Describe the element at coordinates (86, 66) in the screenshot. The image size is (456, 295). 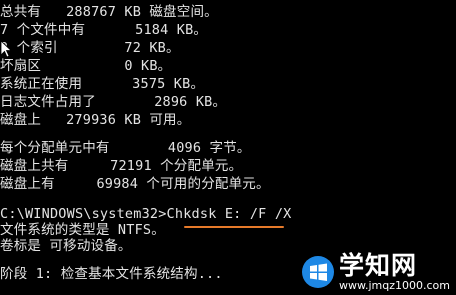
I see `console-line: 坏扇区 0 KB。` at that location.